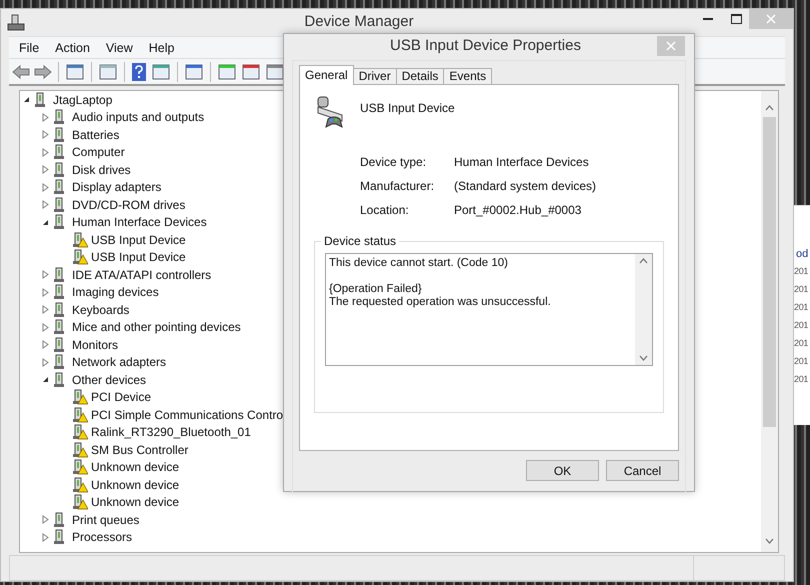 The height and width of the screenshot is (585, 810). I want to click on tree-item: Other devices, so click(109, 379).